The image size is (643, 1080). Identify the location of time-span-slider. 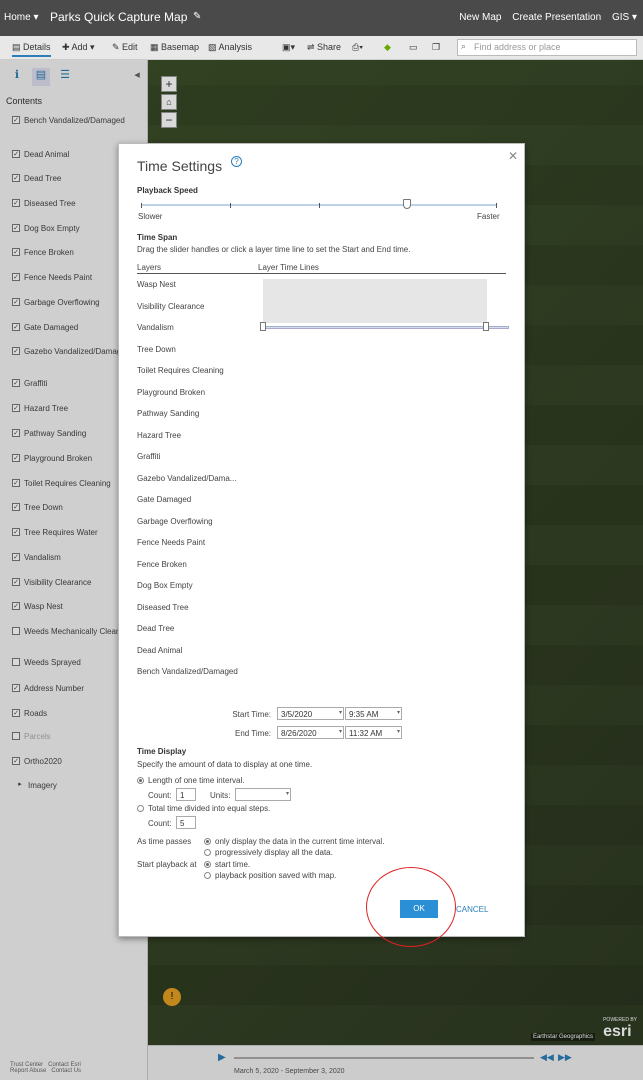
(386, 327).